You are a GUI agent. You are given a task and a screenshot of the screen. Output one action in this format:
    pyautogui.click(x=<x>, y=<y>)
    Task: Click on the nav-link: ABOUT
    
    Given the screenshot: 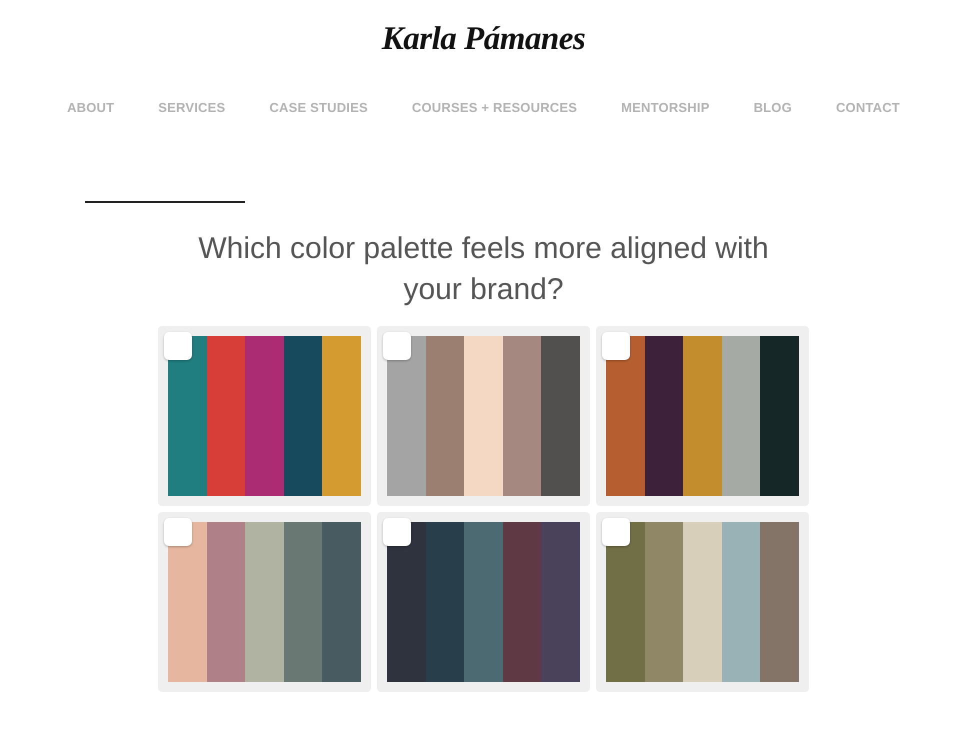 What is the action you would take?
    pyautogui.click(x=90, y=108)
    